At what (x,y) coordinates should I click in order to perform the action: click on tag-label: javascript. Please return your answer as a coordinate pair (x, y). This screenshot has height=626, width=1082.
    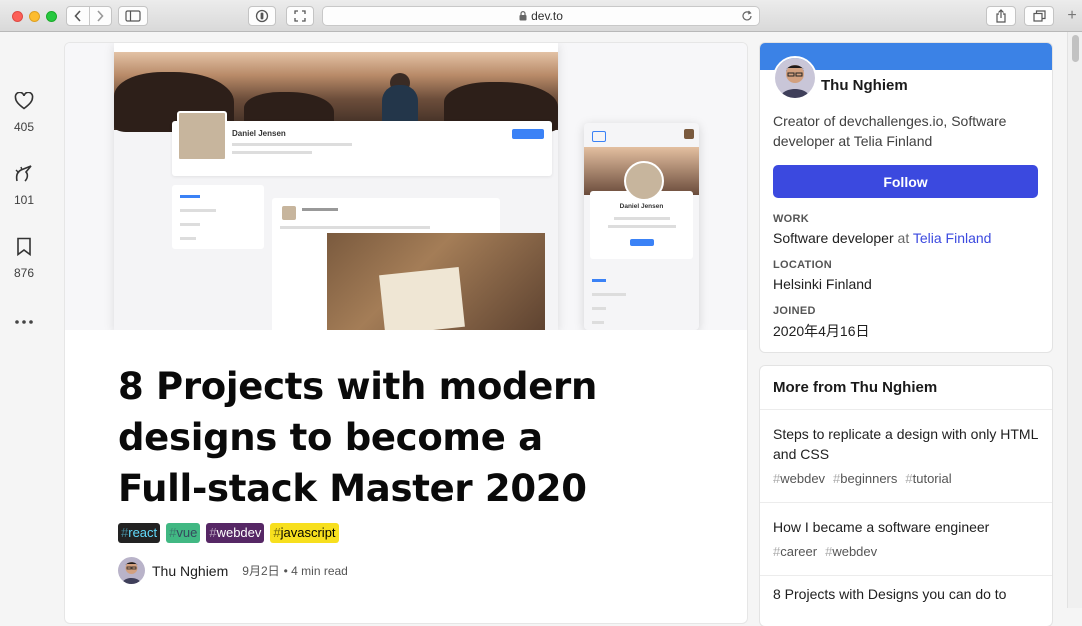
    Looking at the image, I should click on (308, 532).